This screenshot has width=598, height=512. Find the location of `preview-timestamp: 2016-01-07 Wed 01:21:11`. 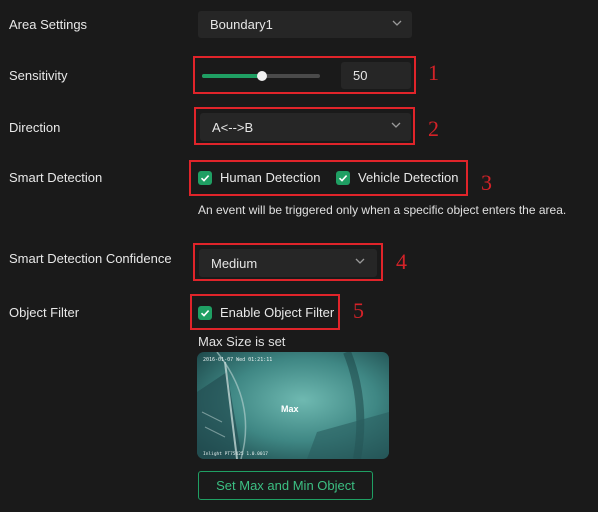

preview-timestamp: 2016-01-07 Wed 01:21:11 is located at coordinates (237, 360).